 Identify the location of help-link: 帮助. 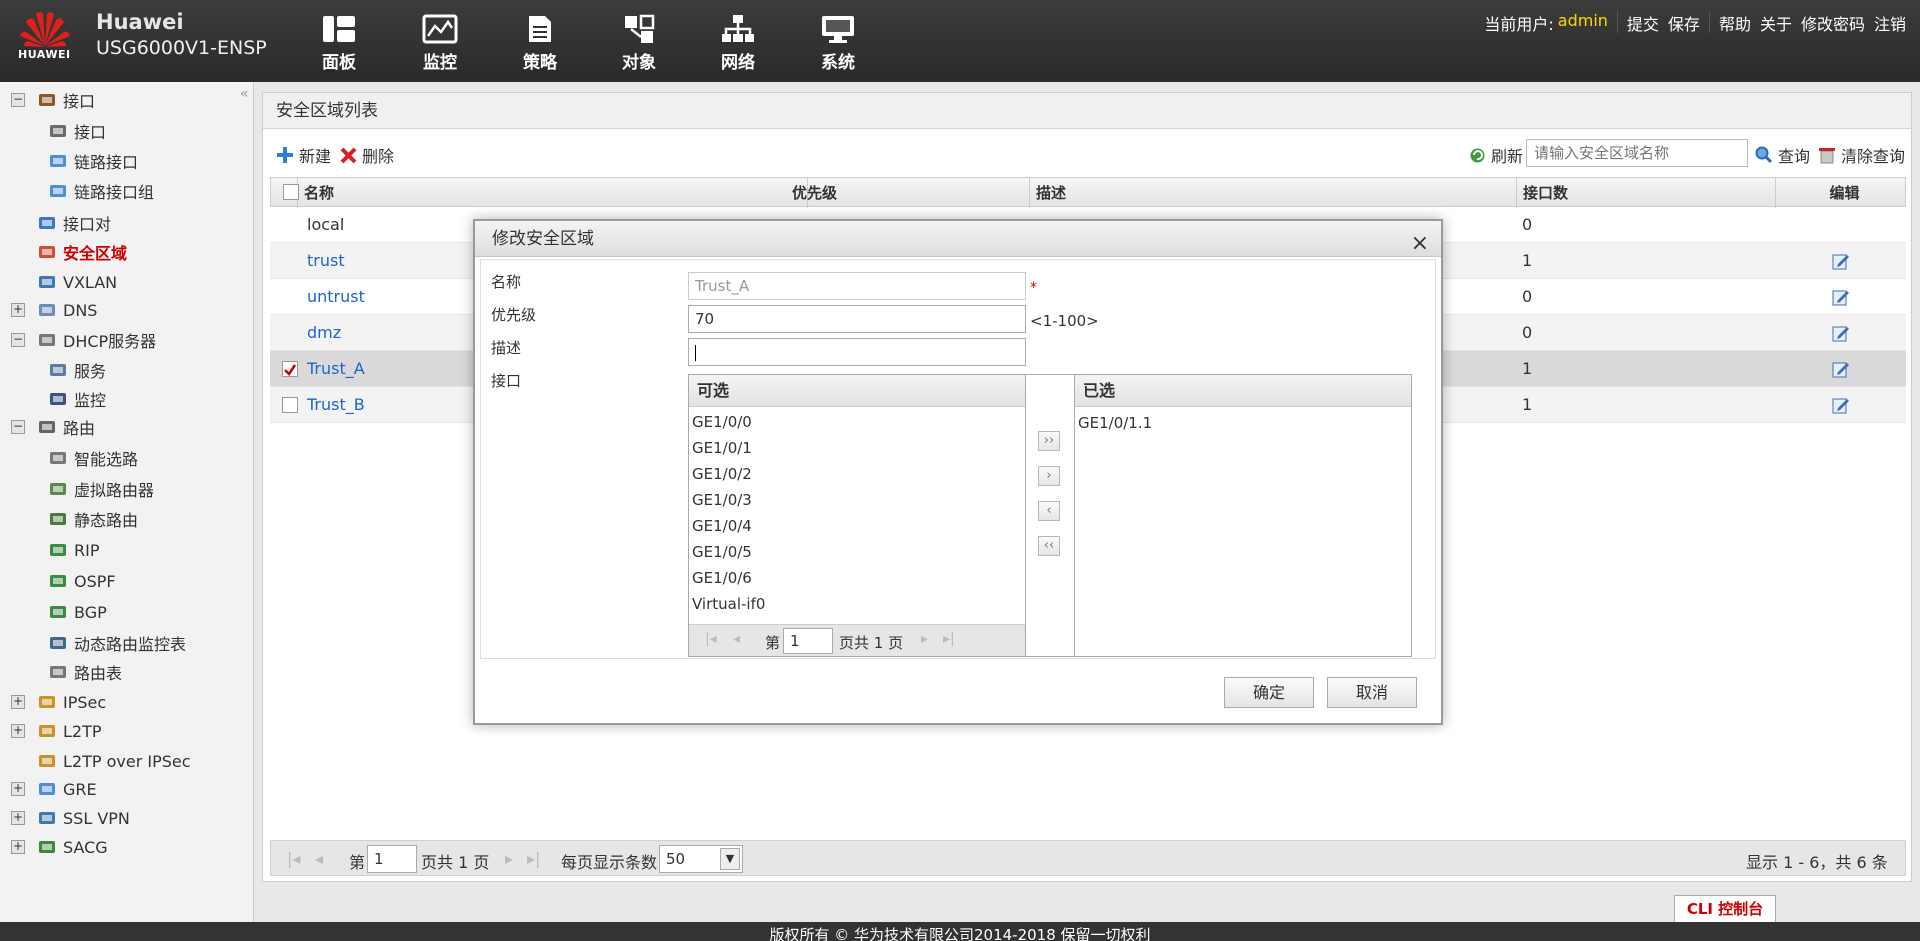
(1735, 23).